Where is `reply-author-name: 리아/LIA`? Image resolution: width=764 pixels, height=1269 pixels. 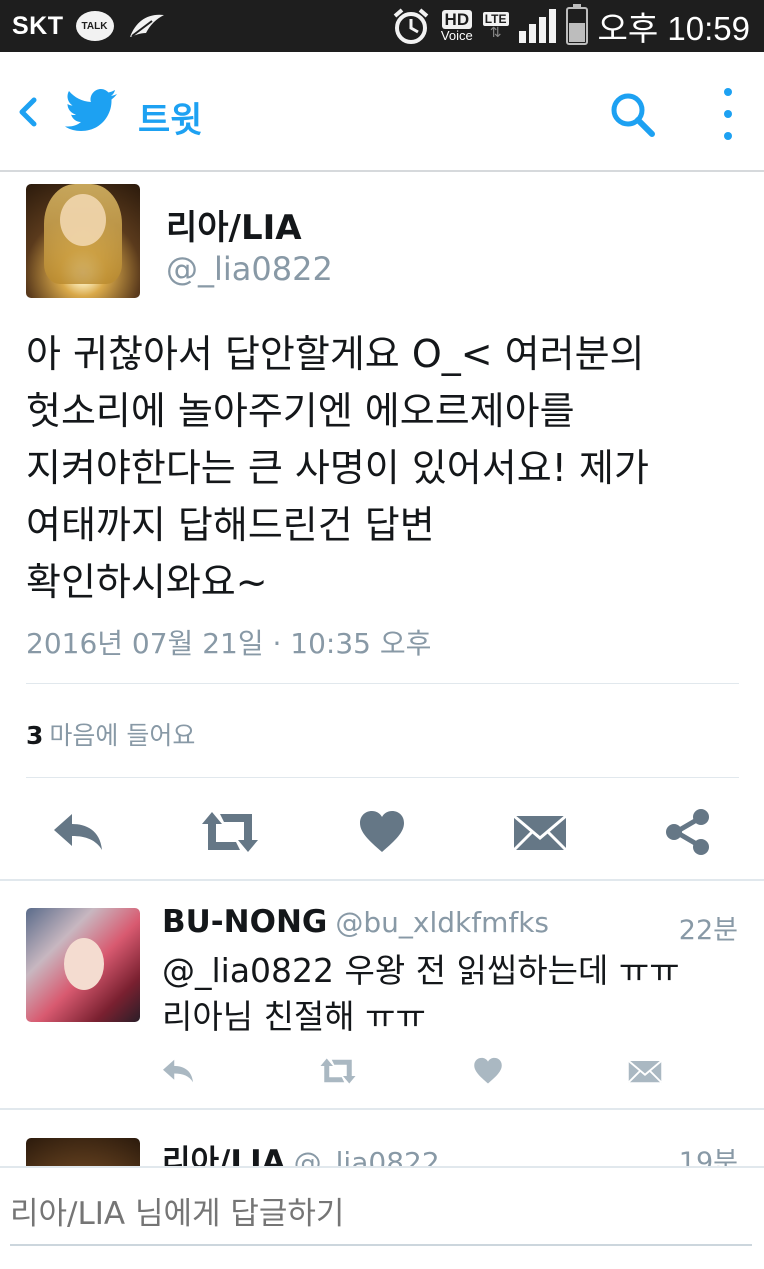 reply-author-name: 리아/LIA is located at coordinates (224, 1155).